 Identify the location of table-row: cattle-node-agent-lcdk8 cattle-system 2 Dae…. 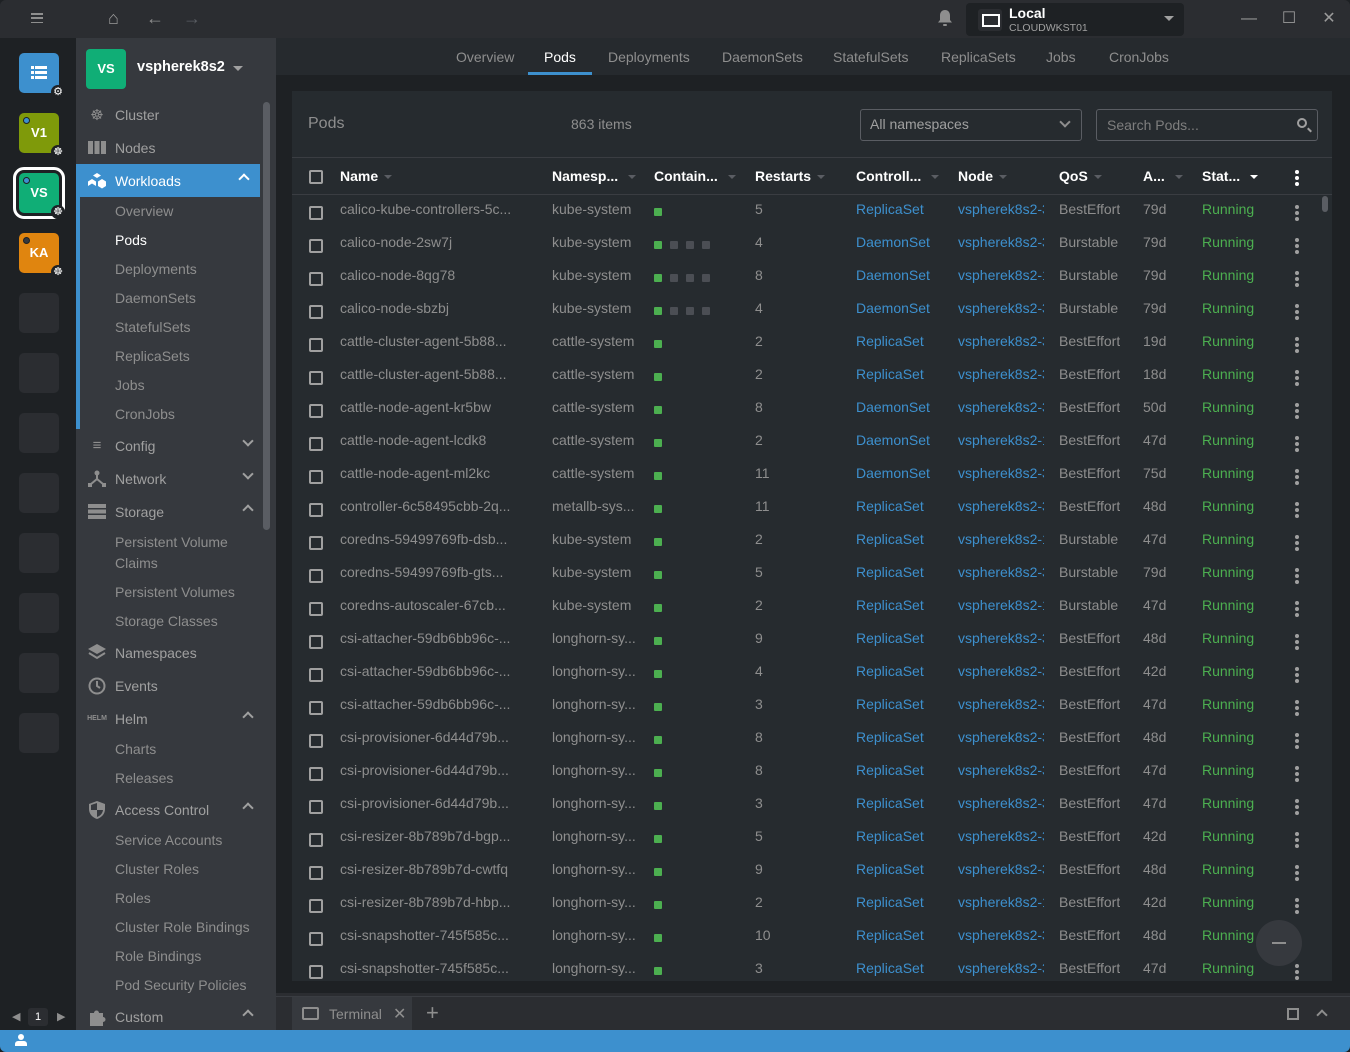
(812, 442).